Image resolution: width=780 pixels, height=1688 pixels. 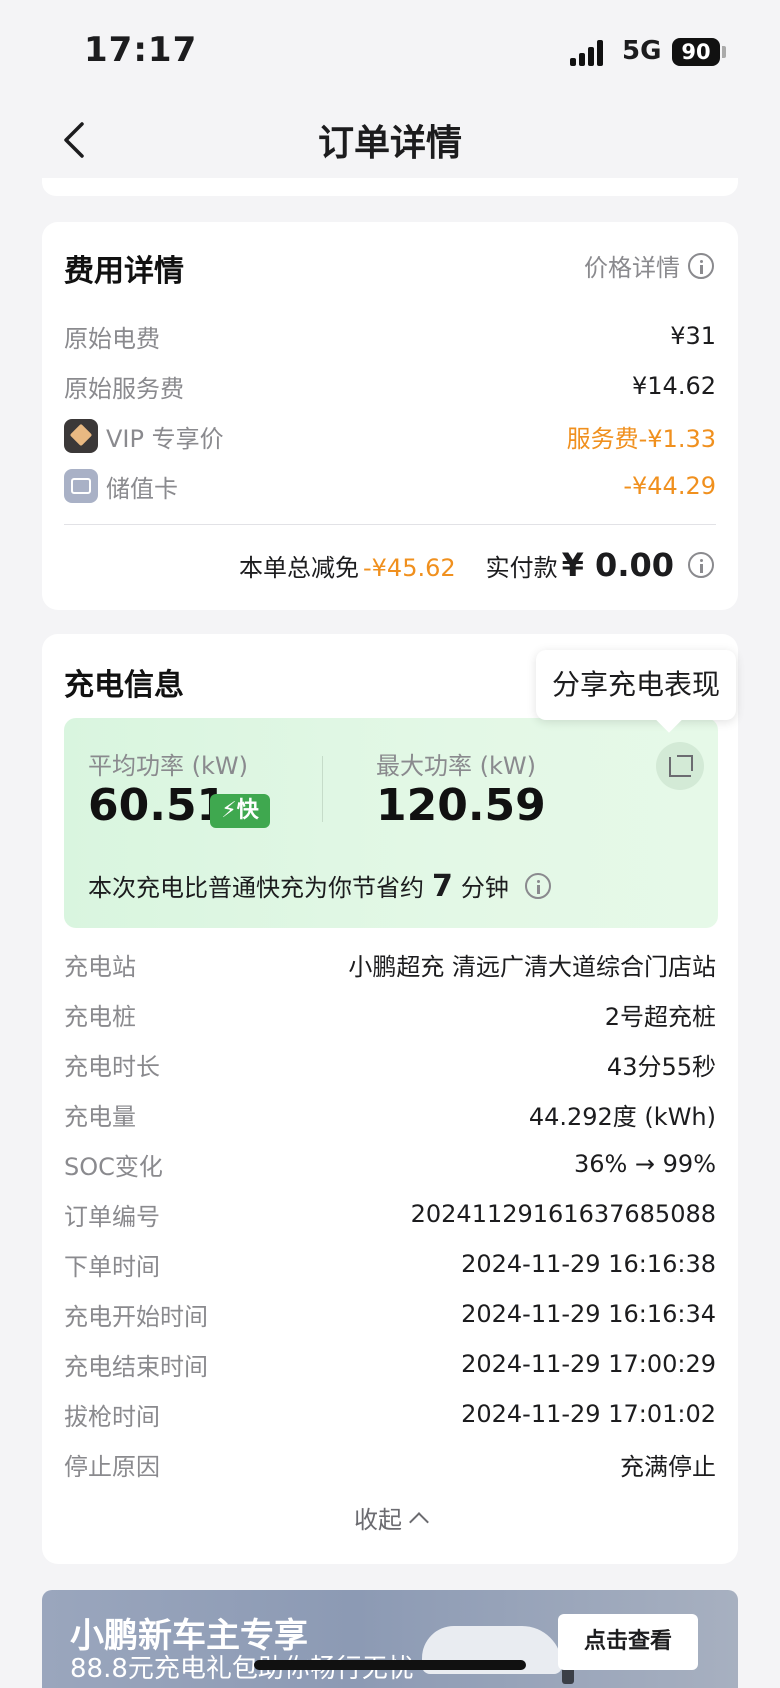 I want to click on fee-label-wrap: VIP 专享价, so click(x=144, y=436).